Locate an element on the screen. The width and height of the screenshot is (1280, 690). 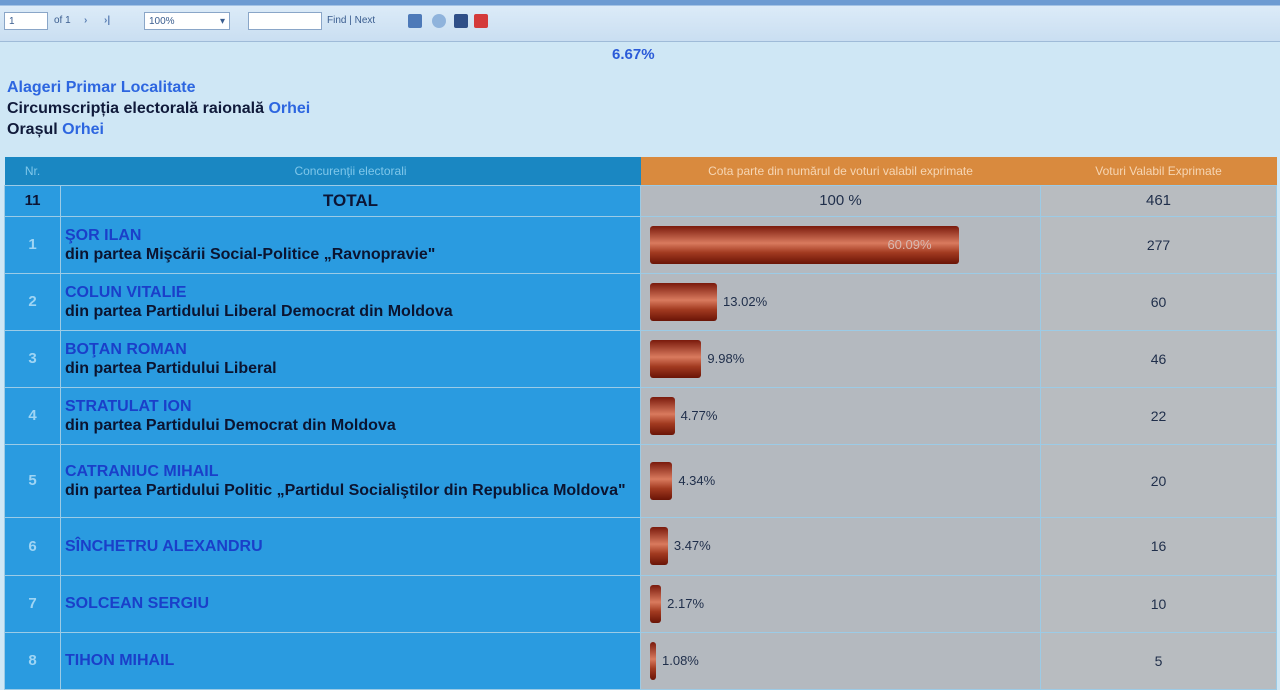
candidate-name: CATRANIUC MIHAIL is located at coordinates (352, 471).